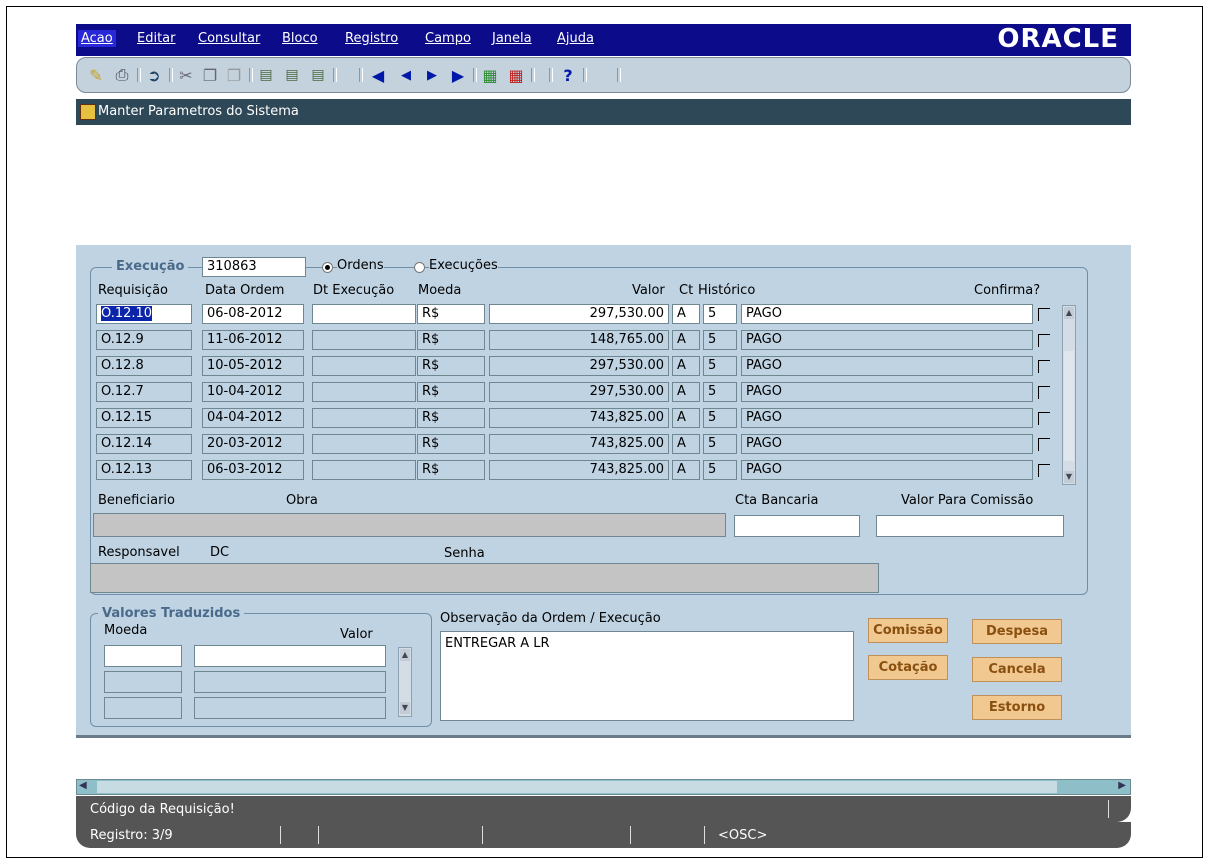  What do you see at coordinates (405, 655) in the screenshot?
I see `valores-scroll-up-icon: ▲` at bounding box center [405, 655].